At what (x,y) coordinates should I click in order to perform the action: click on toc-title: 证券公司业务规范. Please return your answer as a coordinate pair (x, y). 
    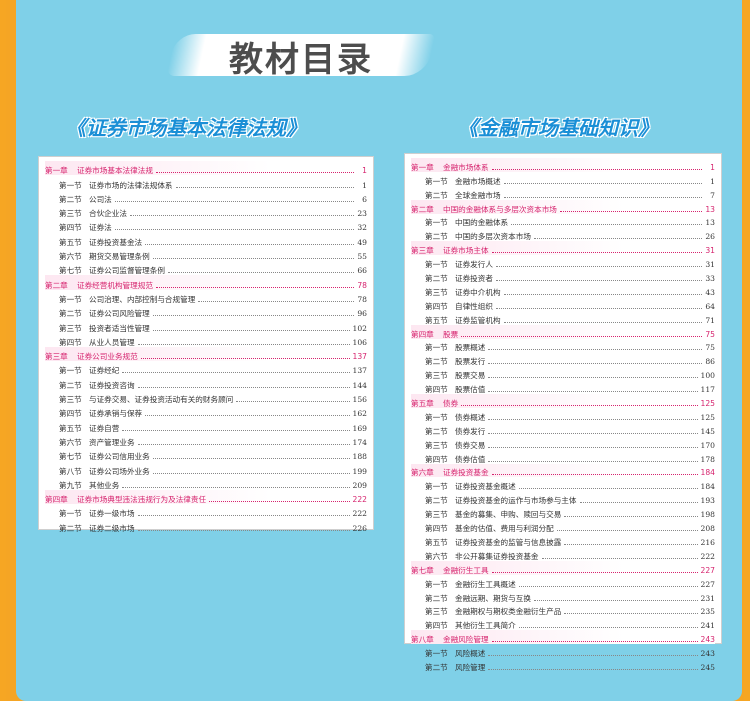
    Looking at the image, I should click on (107, 357).